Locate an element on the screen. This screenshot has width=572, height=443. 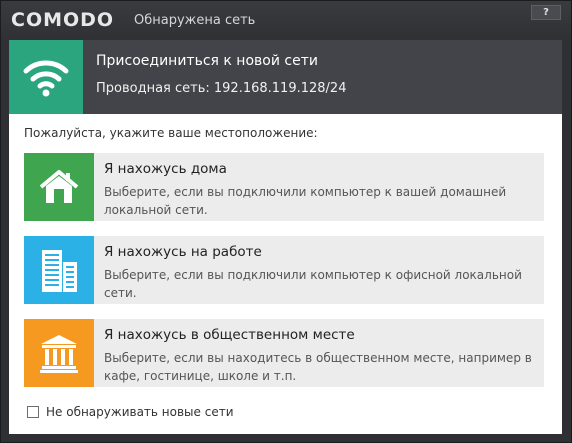
option-public-title: Я нахожусь в общественном месте is located at coordinates (229, 335).